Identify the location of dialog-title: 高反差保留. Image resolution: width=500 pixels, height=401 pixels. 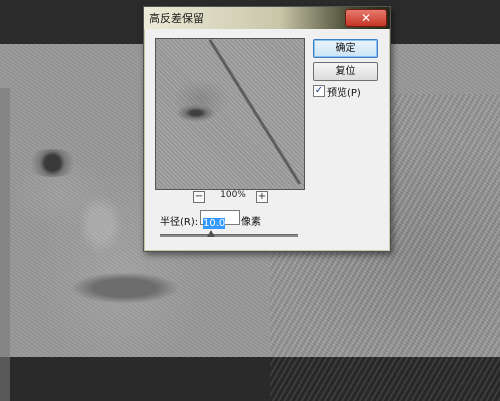
(176, 18).